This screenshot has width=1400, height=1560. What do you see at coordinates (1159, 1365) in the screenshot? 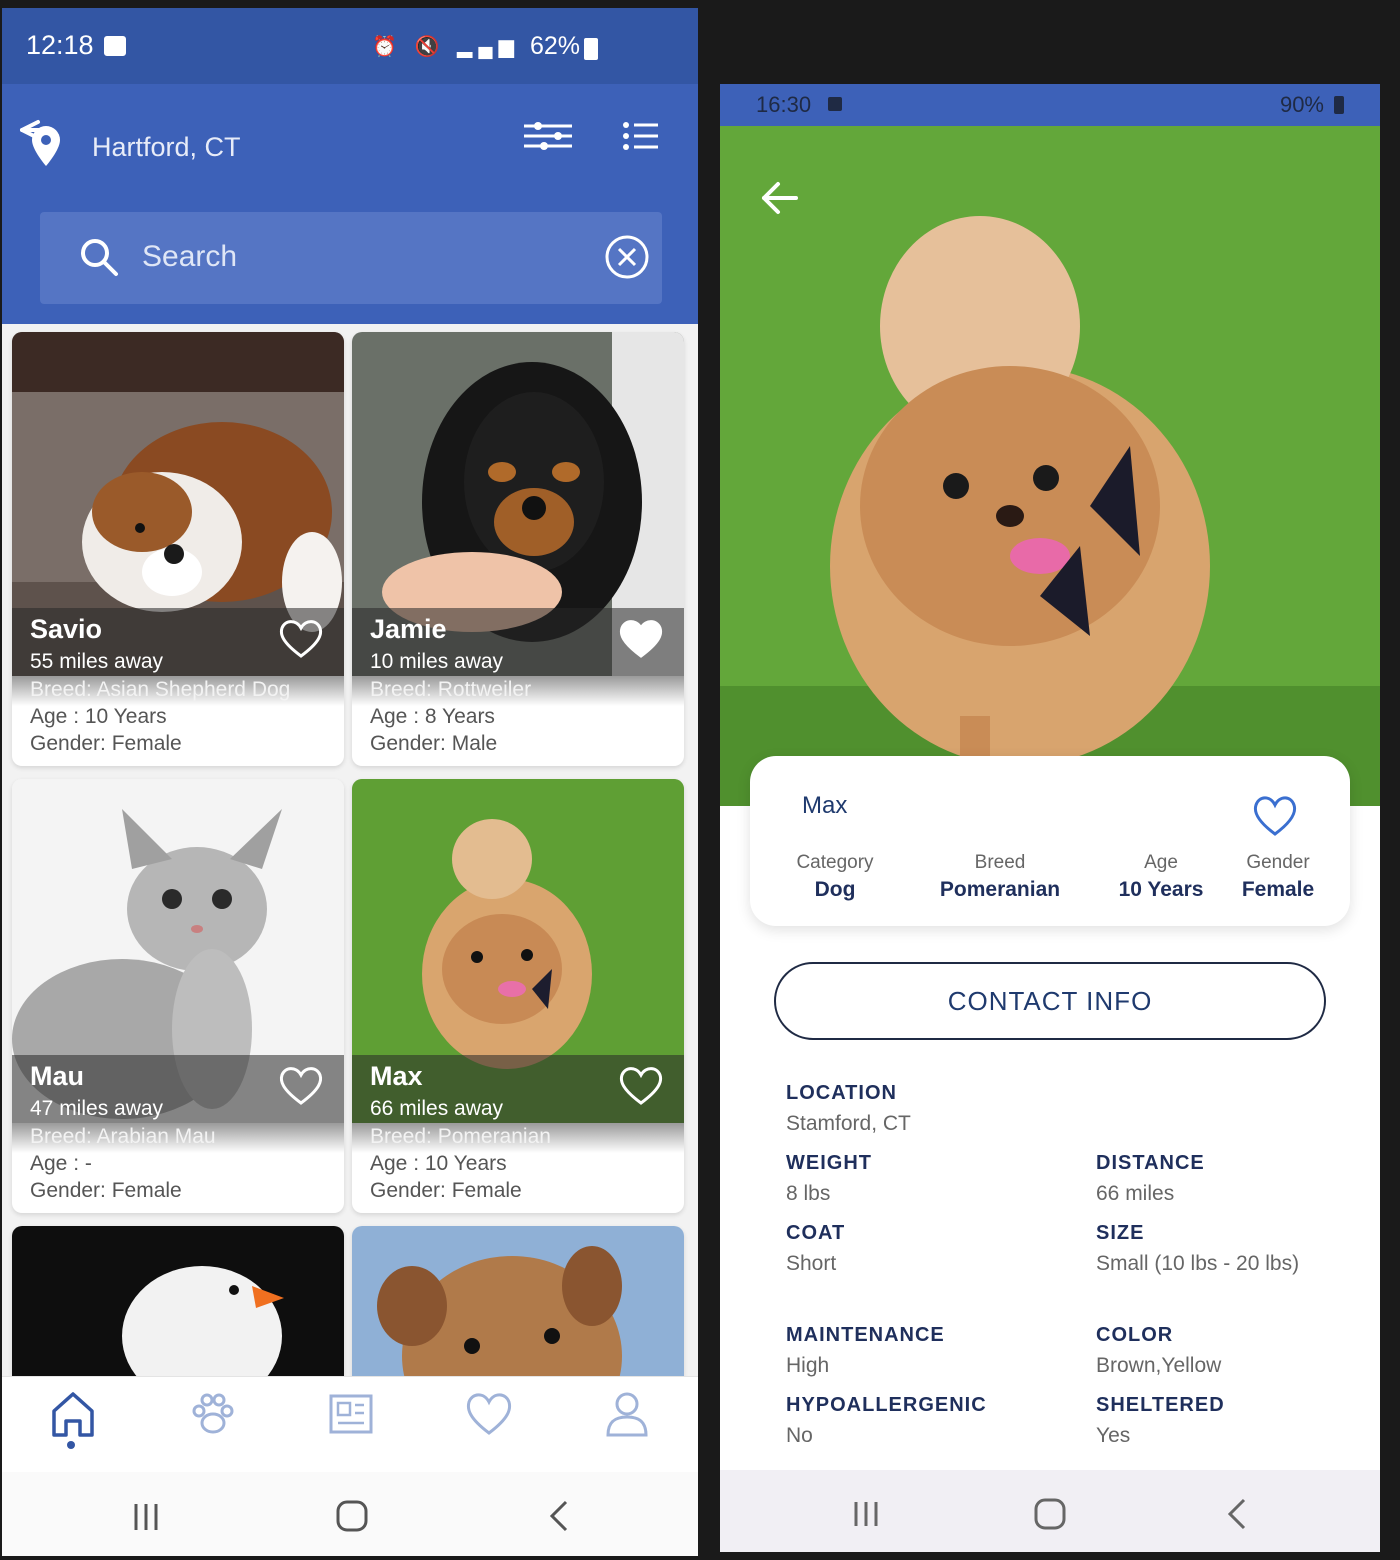
I see `color-value: Brown,Yellow` at bounding box center [1159, 1365].